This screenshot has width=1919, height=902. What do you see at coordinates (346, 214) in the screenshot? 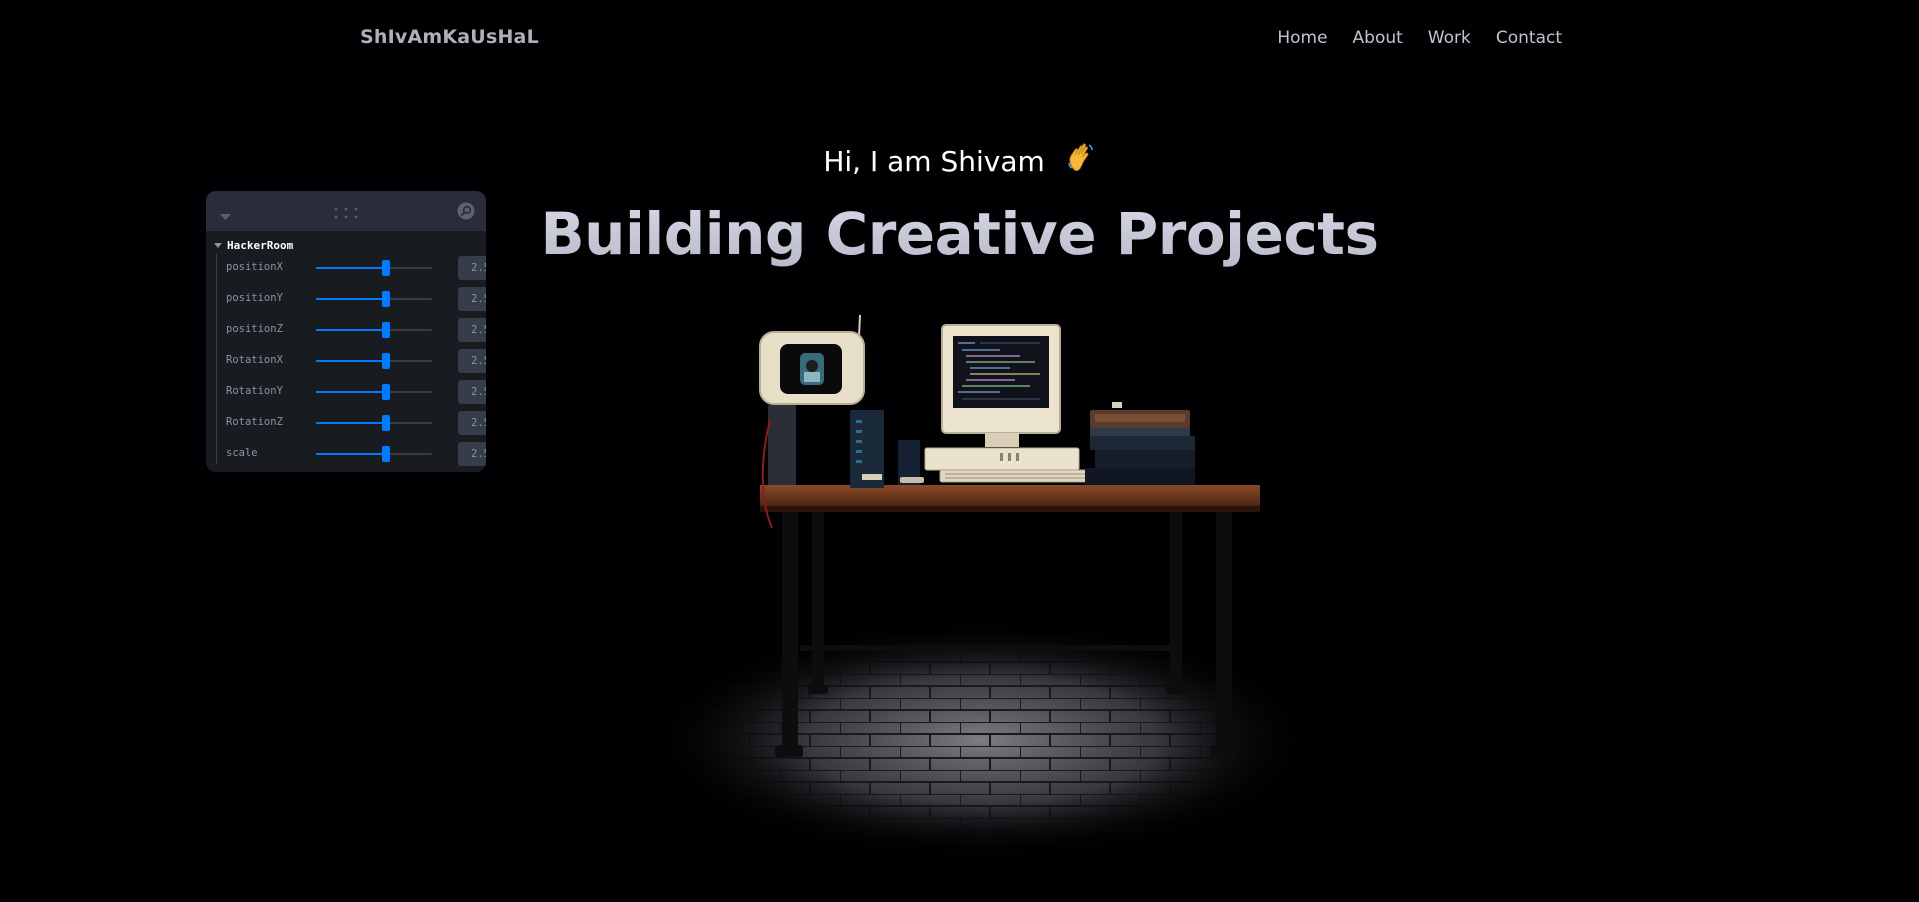
I see `drag-handle-icon` at bounding box center [346, 214].